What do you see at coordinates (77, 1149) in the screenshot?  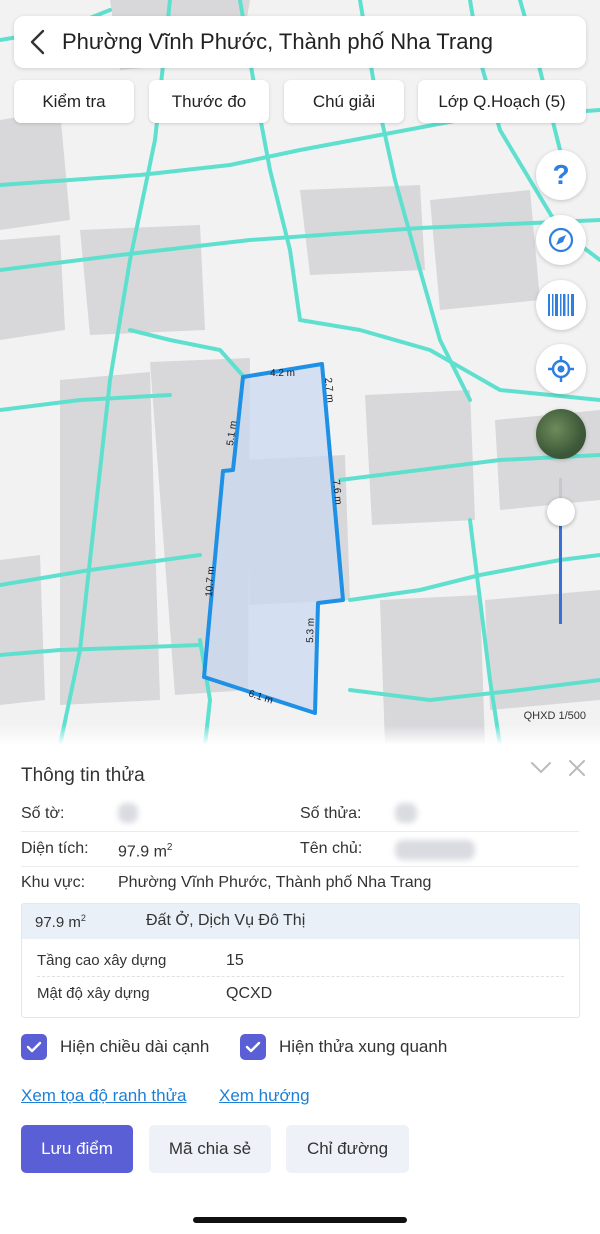 I see `save-point-button: Lưu điểm` at bounding box center [77, 1149].